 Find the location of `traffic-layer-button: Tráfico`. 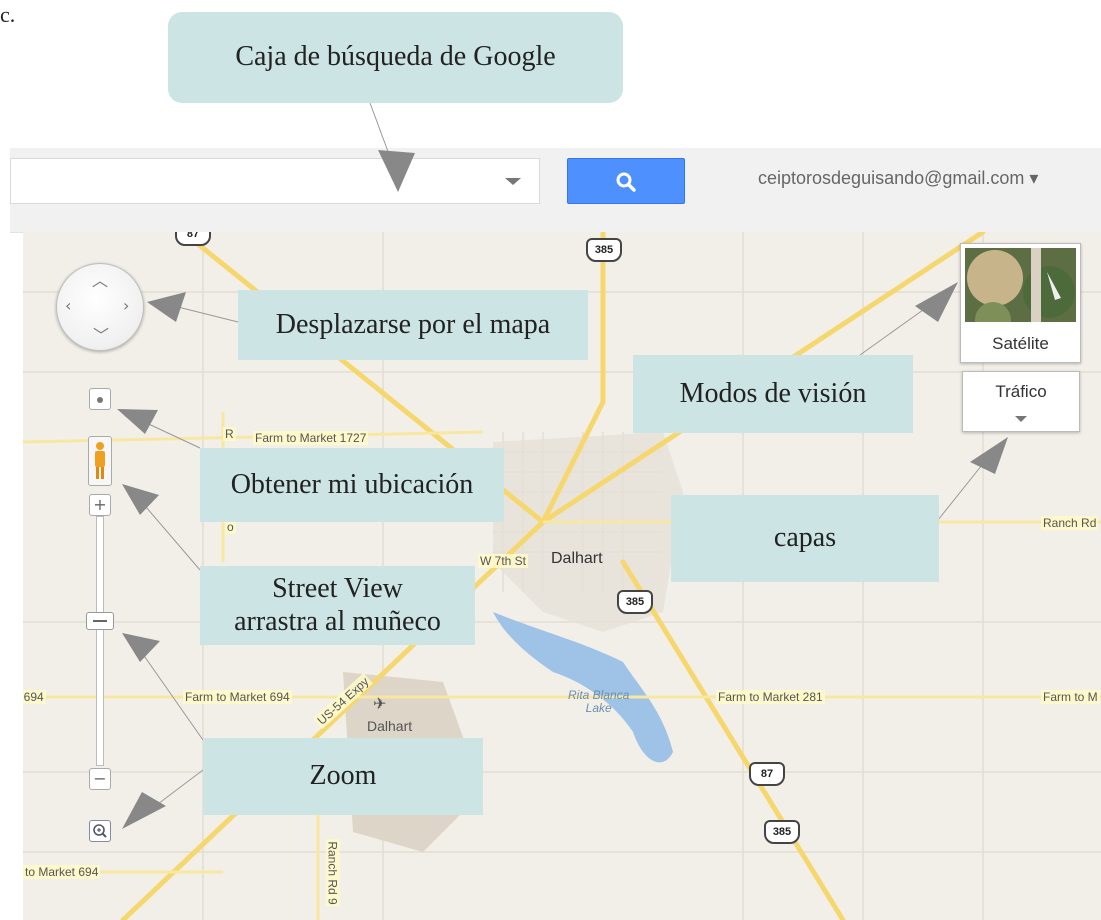

traffic-layer-button: Tráfico is located at coordinates (1021, 401).